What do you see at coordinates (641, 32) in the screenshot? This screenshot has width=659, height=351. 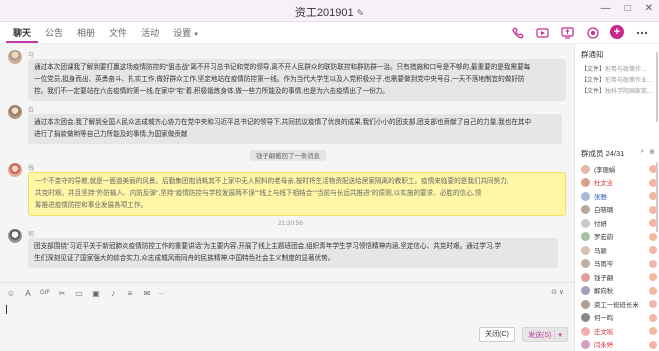 I see `more-menu-icon` at bounding box center [641, 32].